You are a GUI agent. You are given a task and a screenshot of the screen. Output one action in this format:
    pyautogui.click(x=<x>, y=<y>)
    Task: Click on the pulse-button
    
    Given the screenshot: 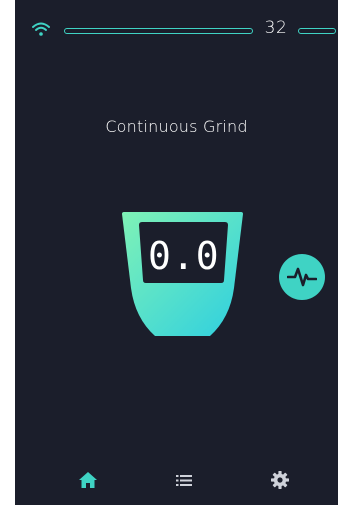 What is the action you would take?
    pyautogui.click(x=302, y=277)
    